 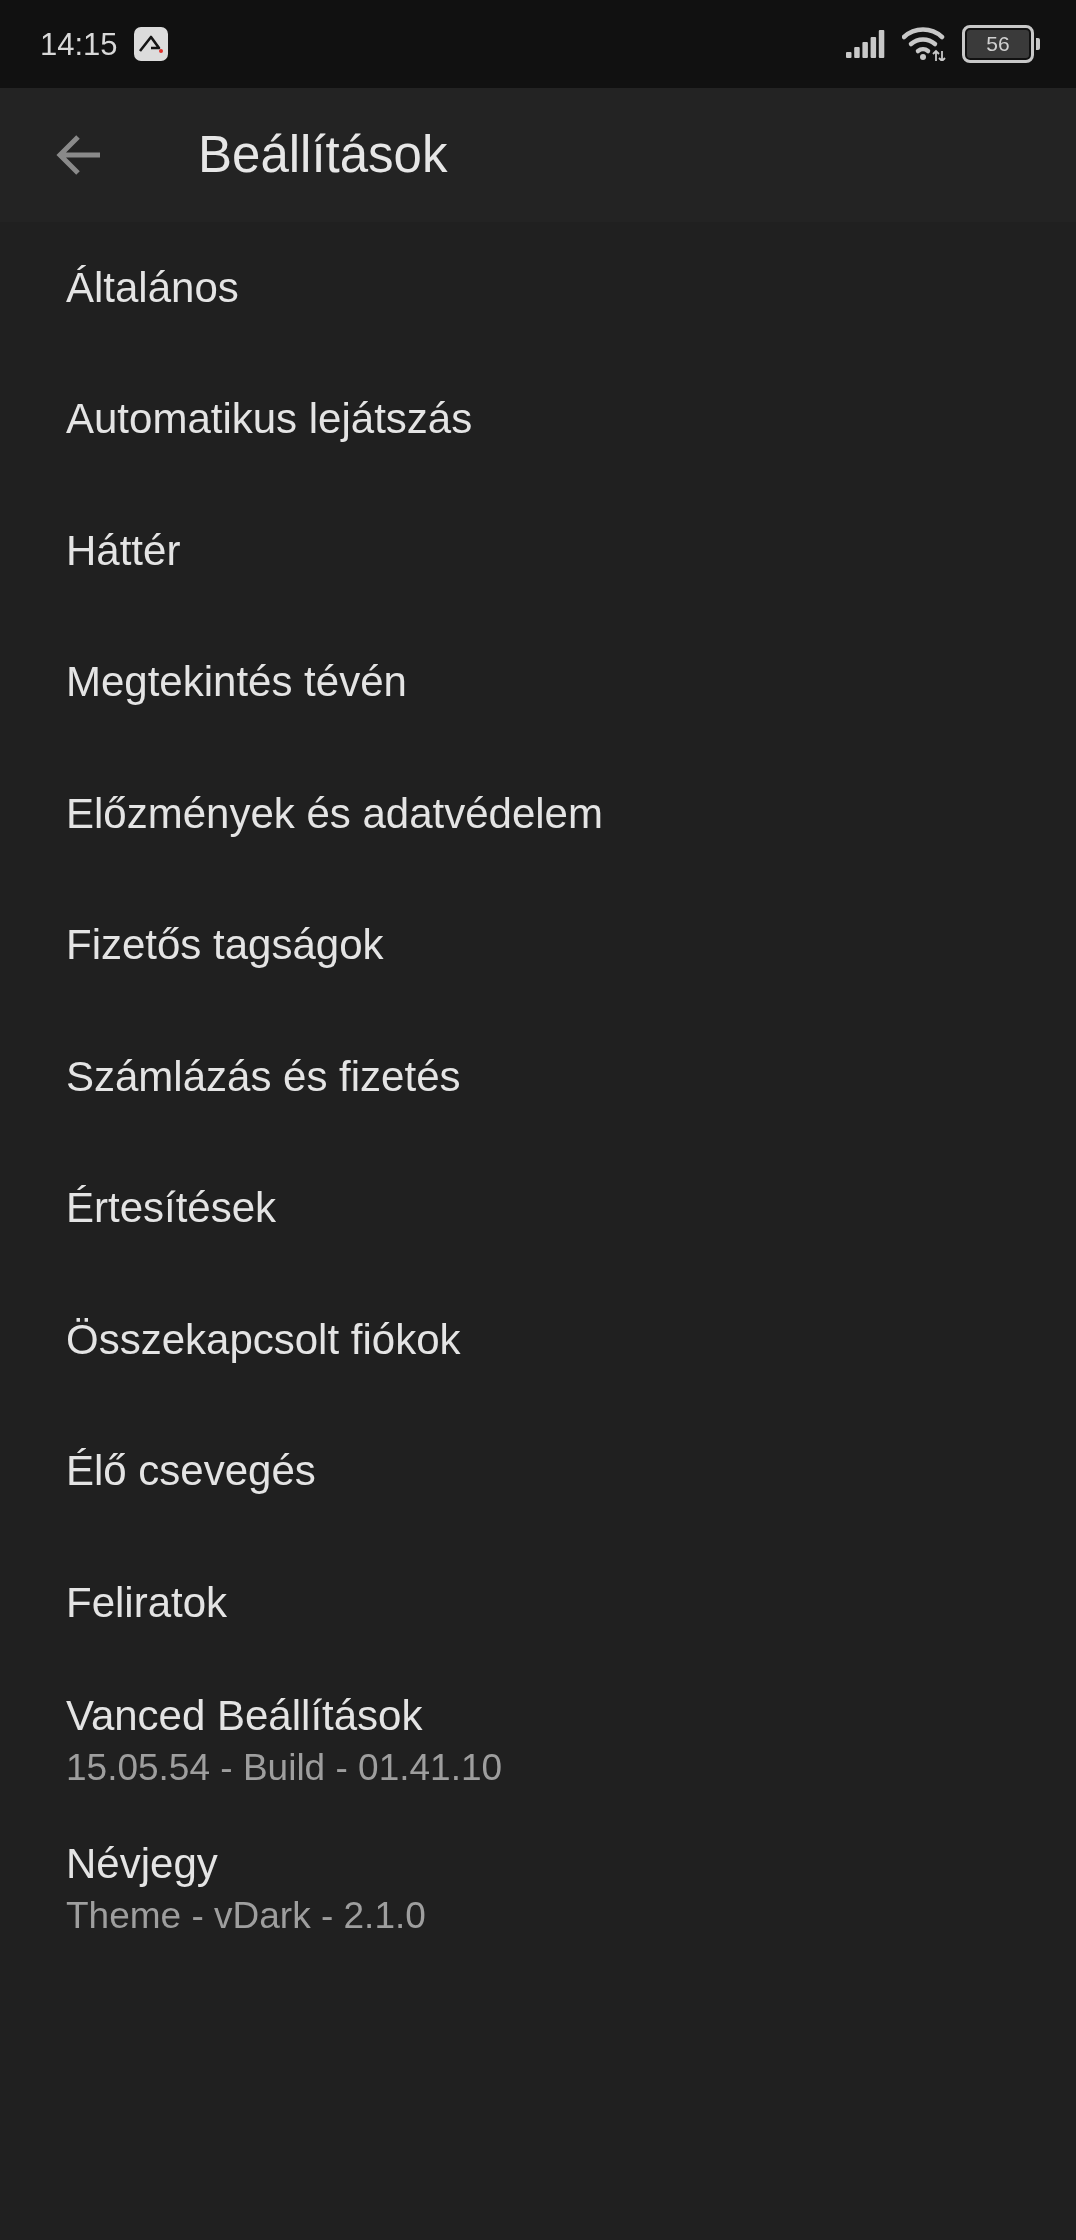 I want to click on settings-item-subtitle: 15.05.54 - Build - 01.41.10, so click(x=284, y=1767).